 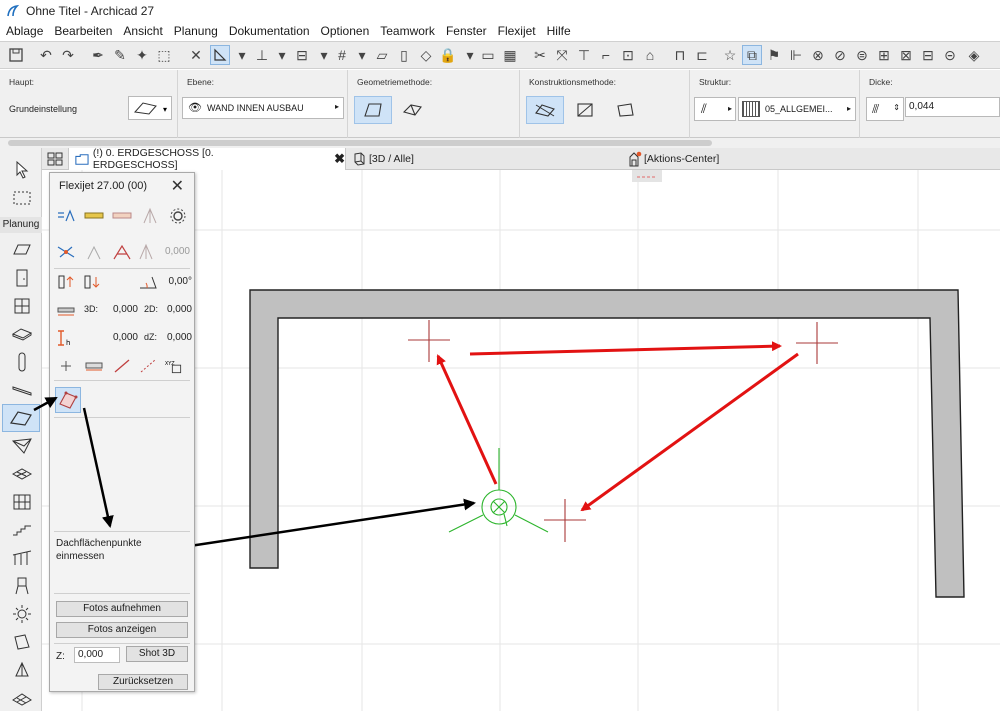 I want to click on flag-icon: ⚑, so click(x=774, y=55).